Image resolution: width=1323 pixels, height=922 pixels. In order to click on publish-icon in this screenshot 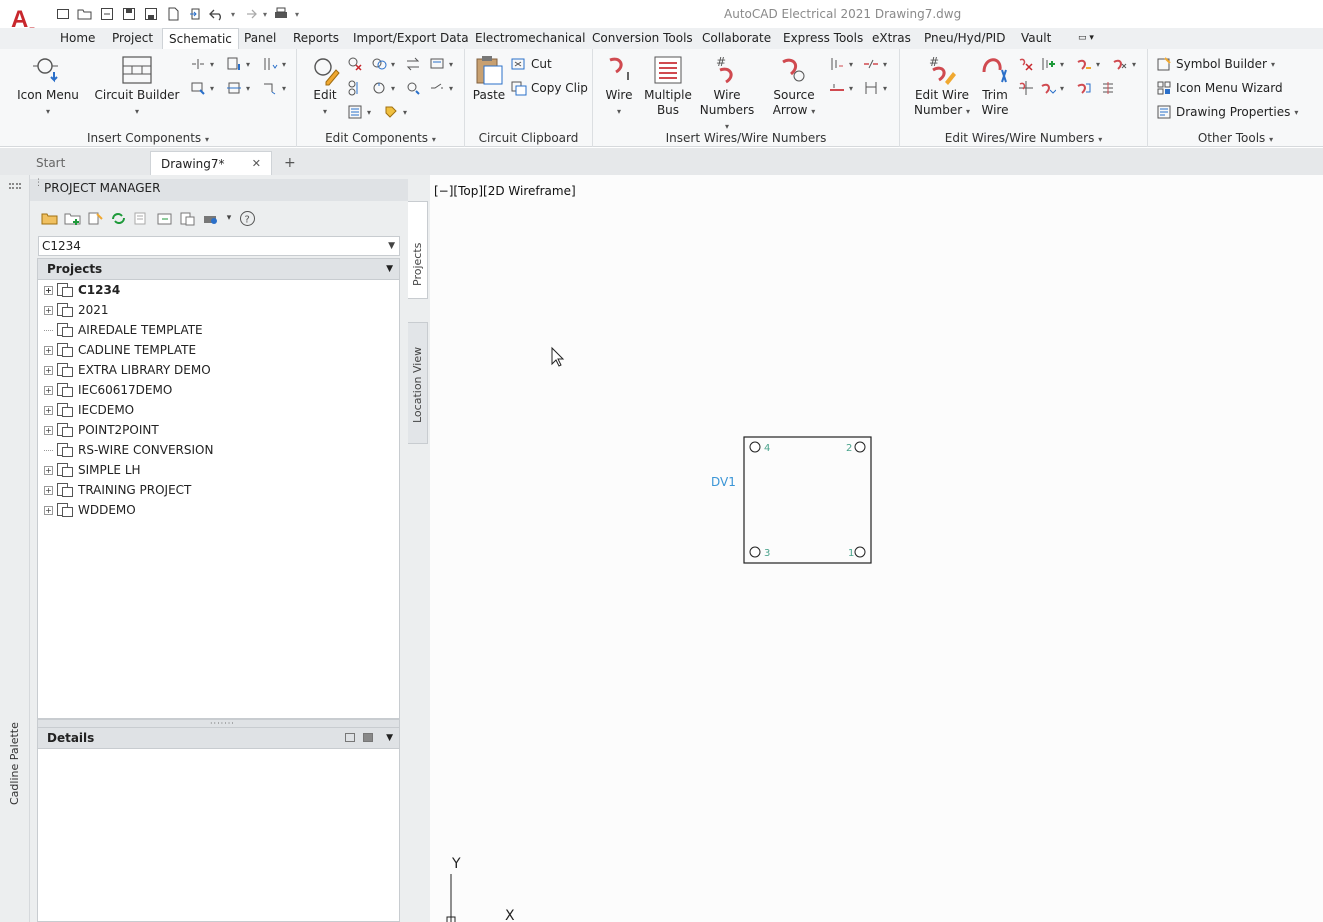, I will do `click(173, 14)`.